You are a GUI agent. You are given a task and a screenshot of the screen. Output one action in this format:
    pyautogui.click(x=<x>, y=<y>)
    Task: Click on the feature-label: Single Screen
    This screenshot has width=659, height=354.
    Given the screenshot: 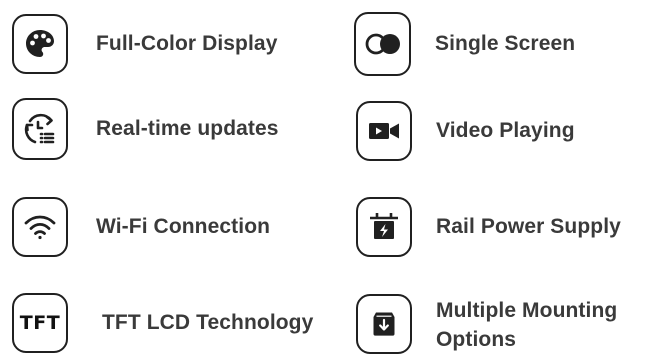 What is the action you would take?
    pyautogui.click(x=505, y=43)
    